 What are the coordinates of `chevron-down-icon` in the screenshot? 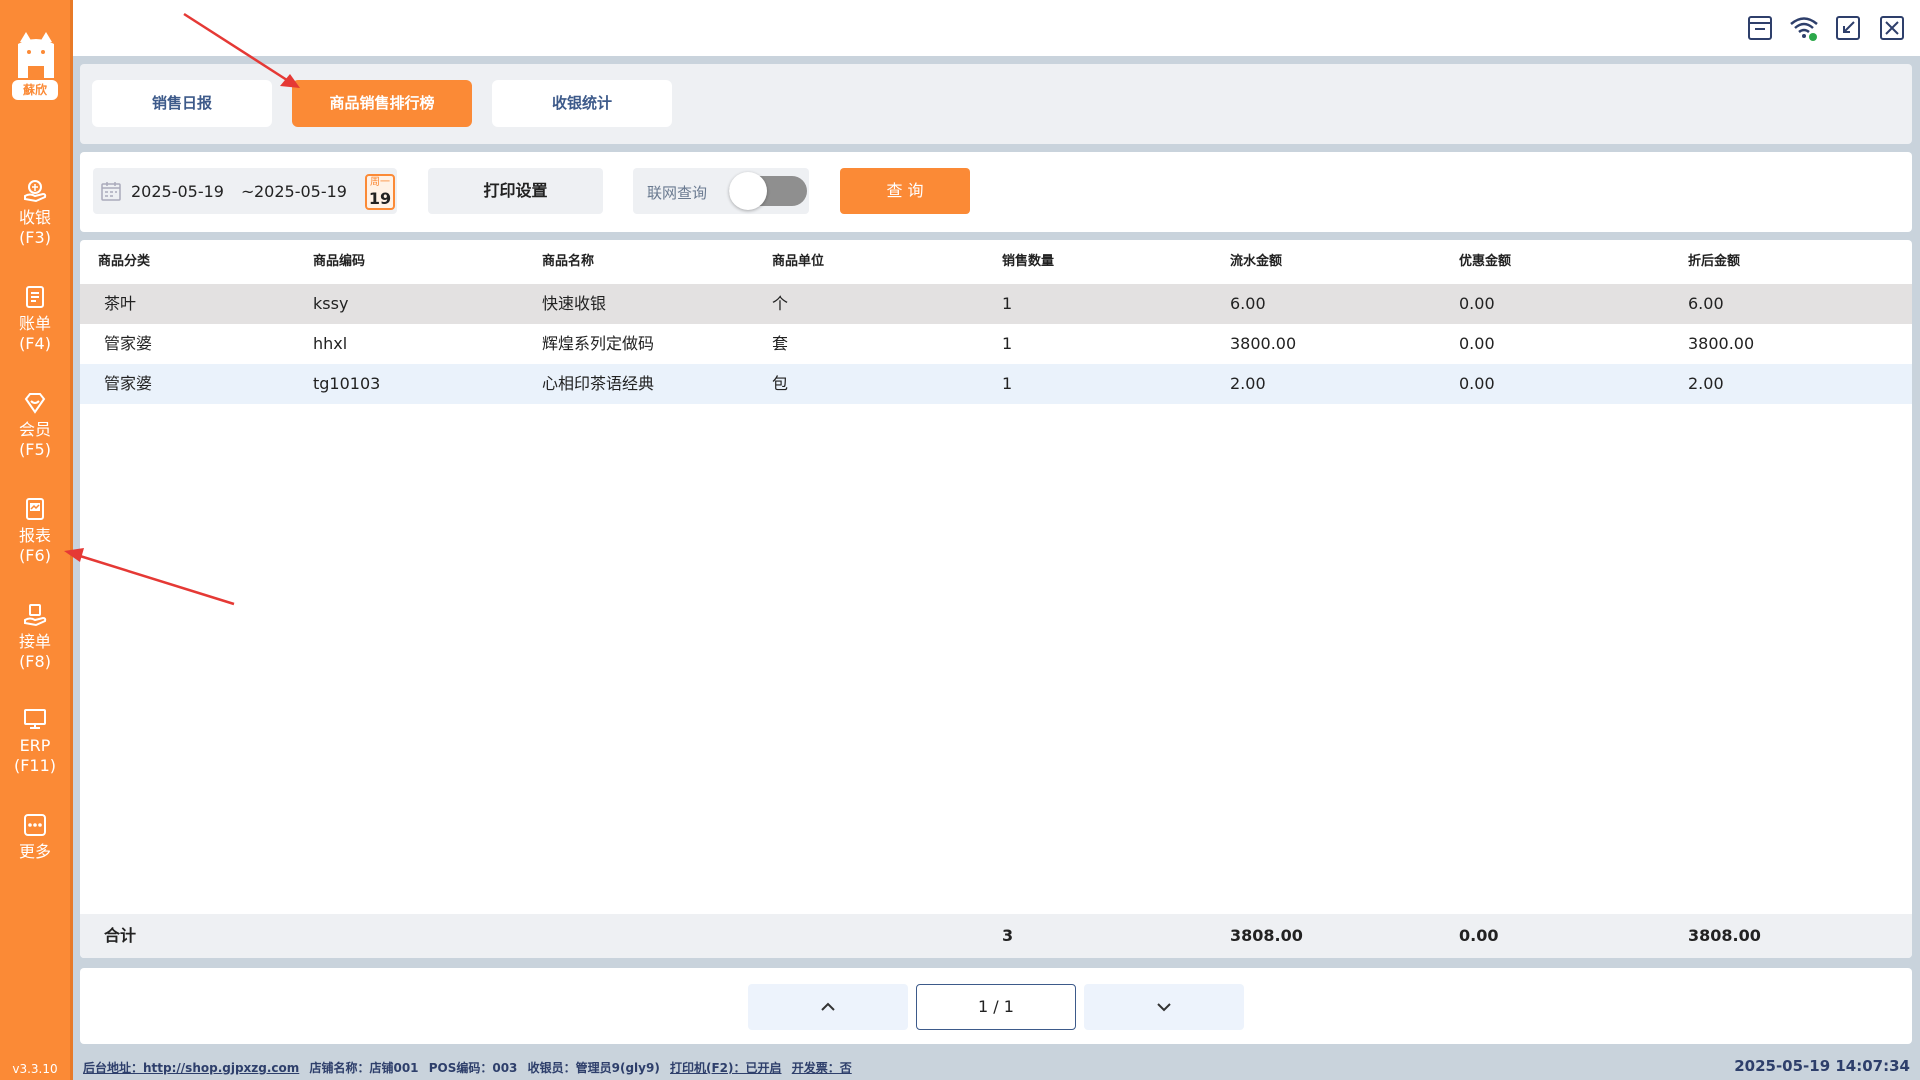 It's located at (1164, 1007).